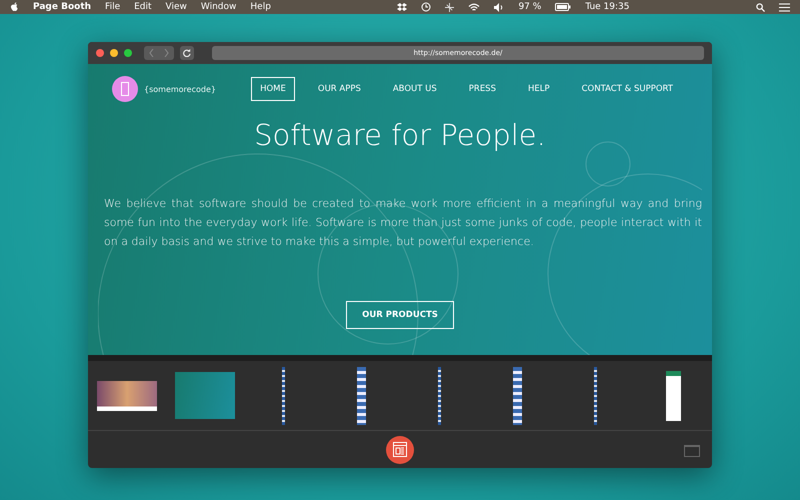 The width and height of the screenshot is (800, 500). Describe the element at coordinates (14, 7) in the screenshot. I see `apple-icon` at that location.